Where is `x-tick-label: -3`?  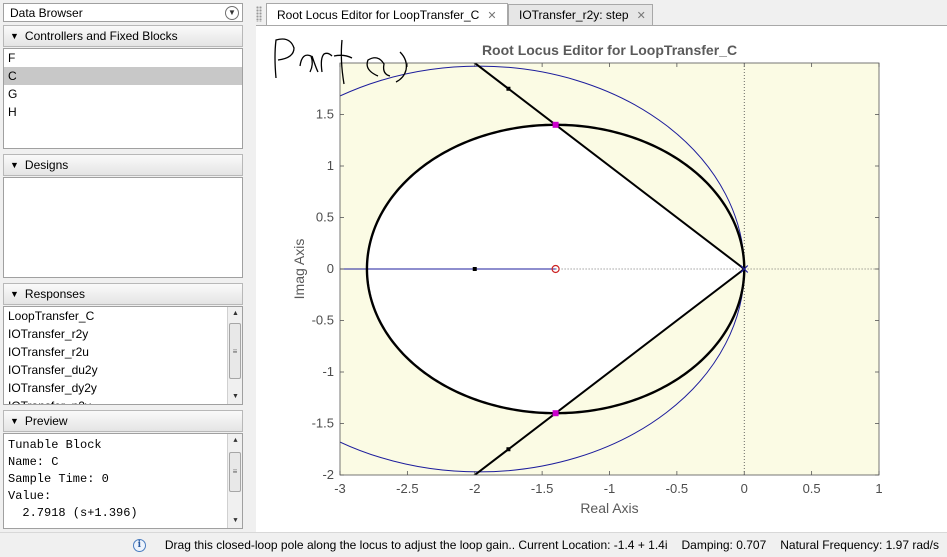 x-tick-label: -3 is located at coordinates (340, 488).